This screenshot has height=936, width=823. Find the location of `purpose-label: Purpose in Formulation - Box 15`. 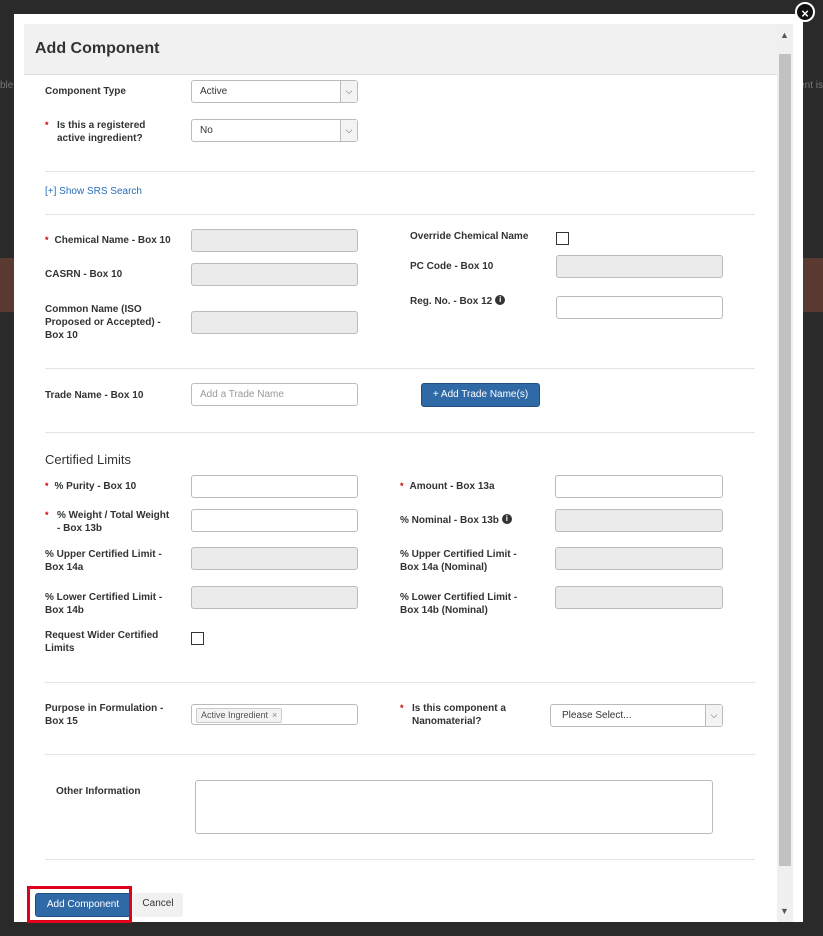

purpose-label: Purpose in Formulation - Box 15 is located at coordinates (104, 715).